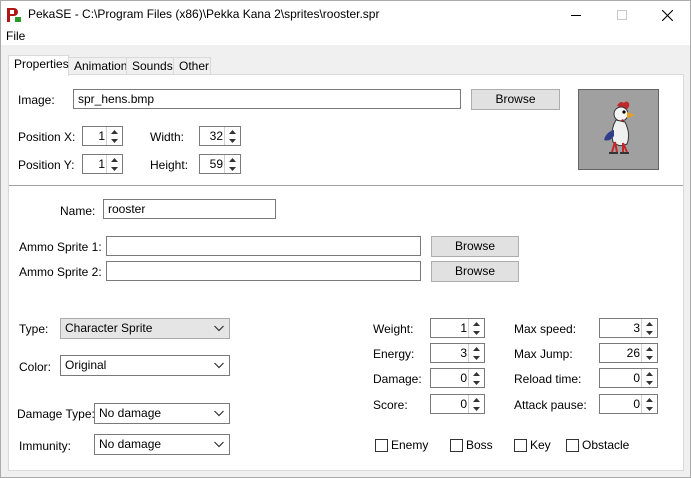  What do you see at coordinates (545, 329) in the screenshot?
I see `max-speed-label: Max speed:` at bounding box center [545, 329].